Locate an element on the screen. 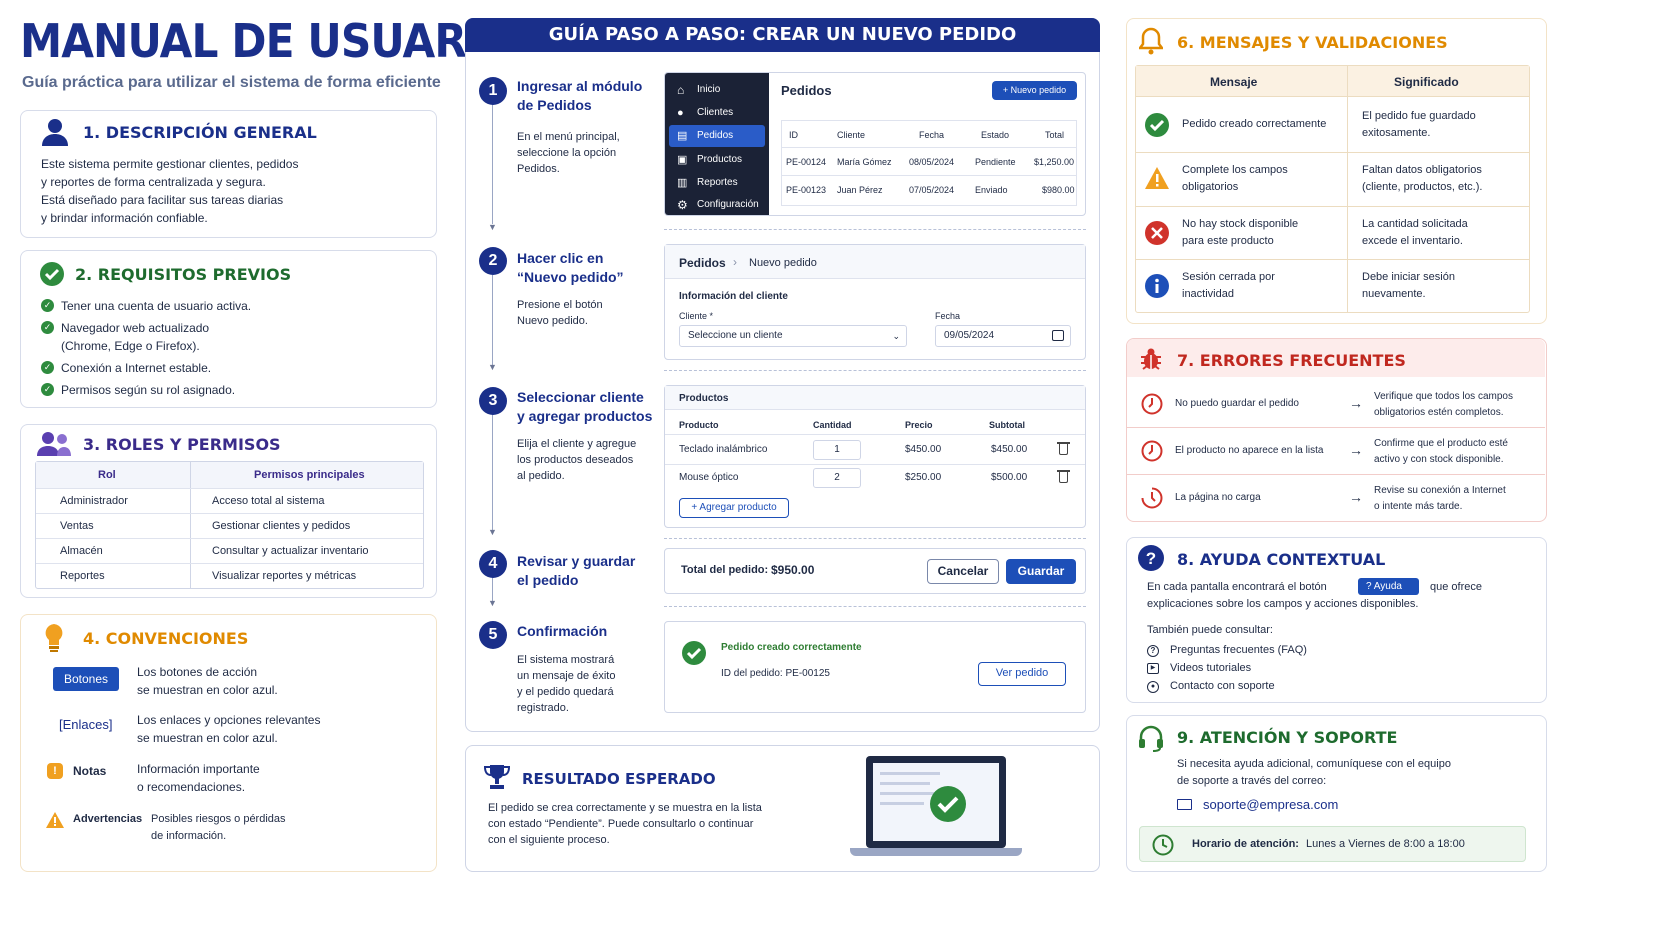 The width and height of the screenshot is (1659, 948). error-problem: La página no carga is located at coordinates (1218, 497).